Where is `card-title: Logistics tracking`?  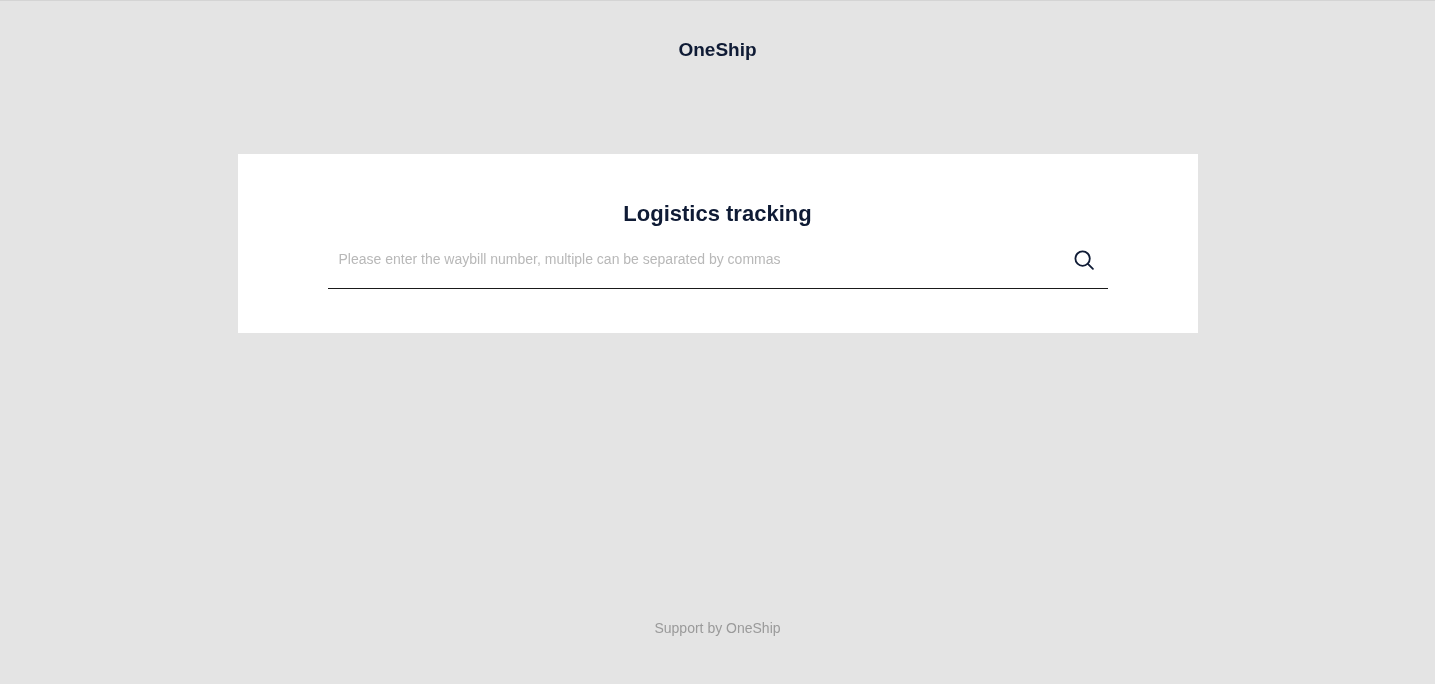
card-title: Logistics tracking is located at coordinates (717, 214).